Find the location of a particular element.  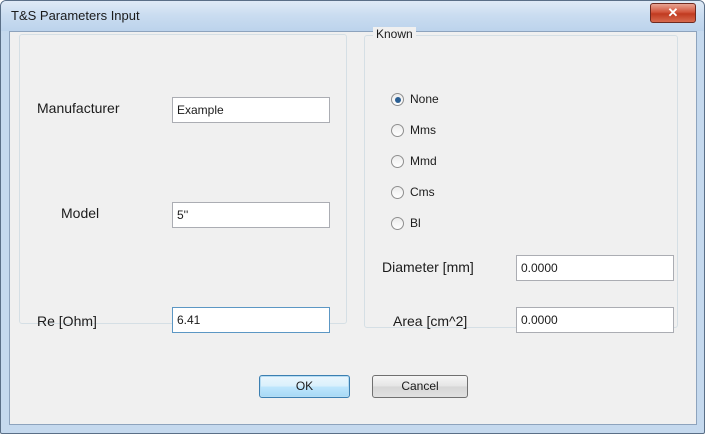

close-button: ✕ is located at coordinates (673, 13).